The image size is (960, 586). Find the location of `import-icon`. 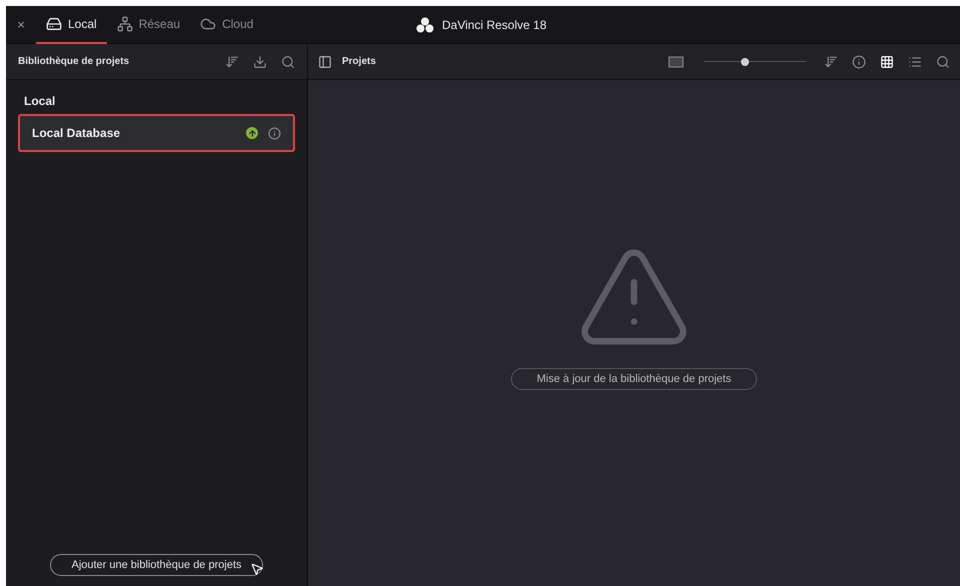

import-icon is located at coordinates (260, 61).